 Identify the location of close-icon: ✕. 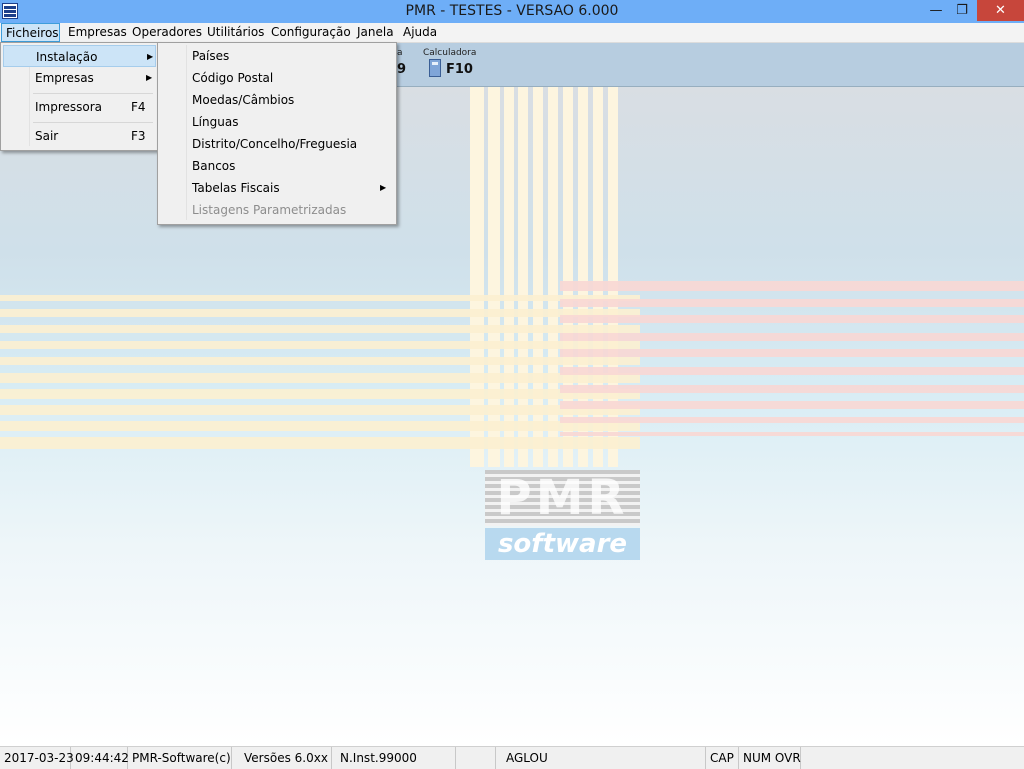
(1000, 10).